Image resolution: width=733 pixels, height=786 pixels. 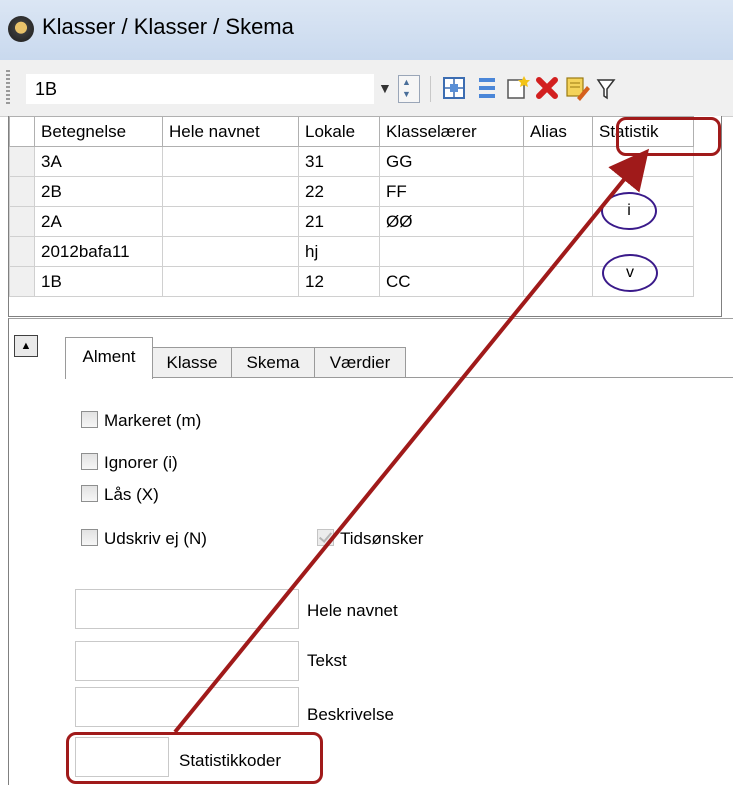 I want to click on tab-alment: Alment, so click(x=109, y=358).